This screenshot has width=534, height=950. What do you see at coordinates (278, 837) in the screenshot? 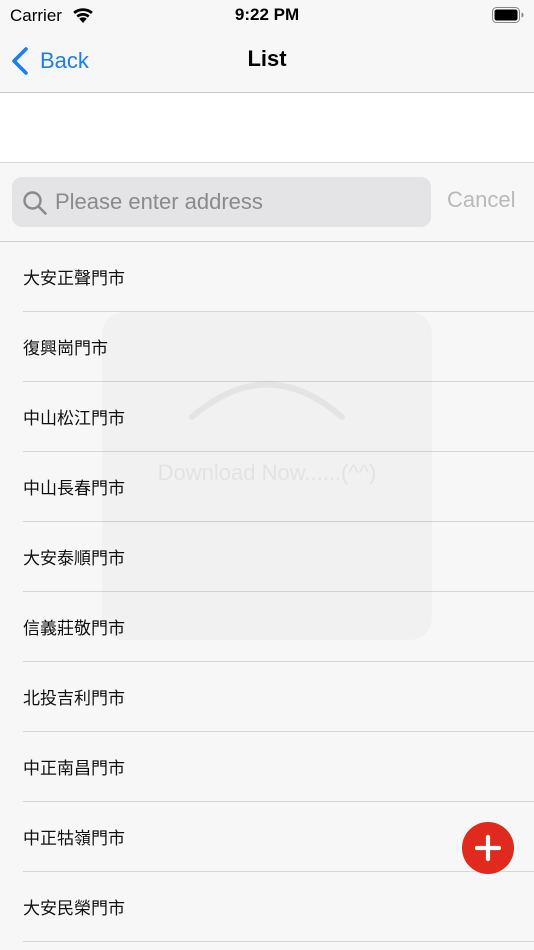
I see `list-item: 中正牯嶺門市` at bounding box center [278, 837].